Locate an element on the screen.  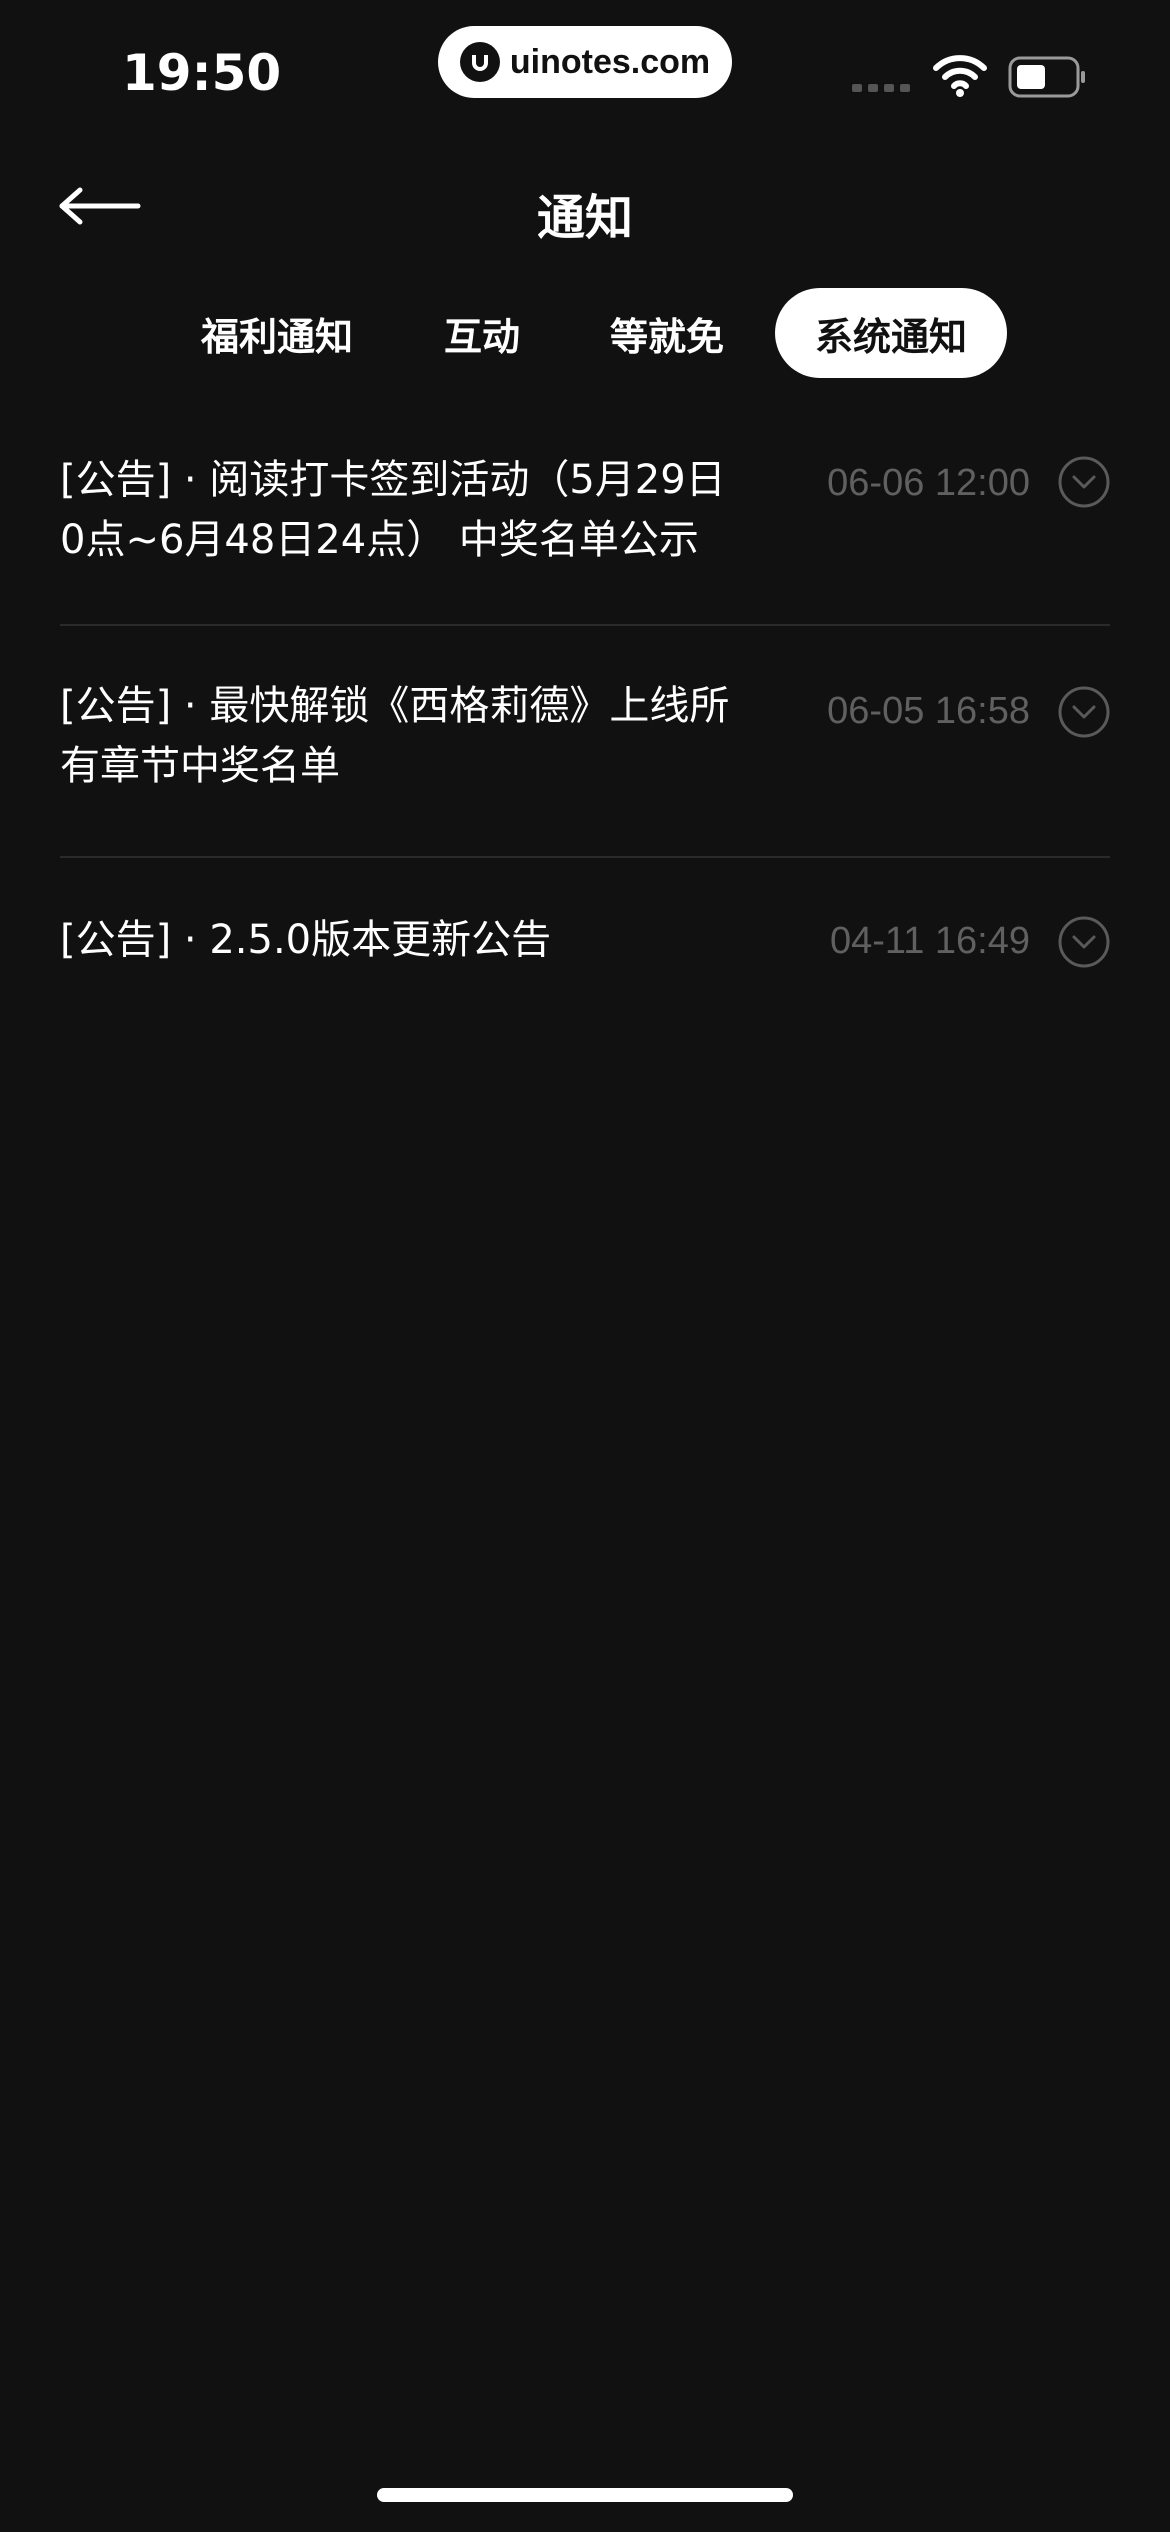
signal-icon is located at coordinates (881, 88).